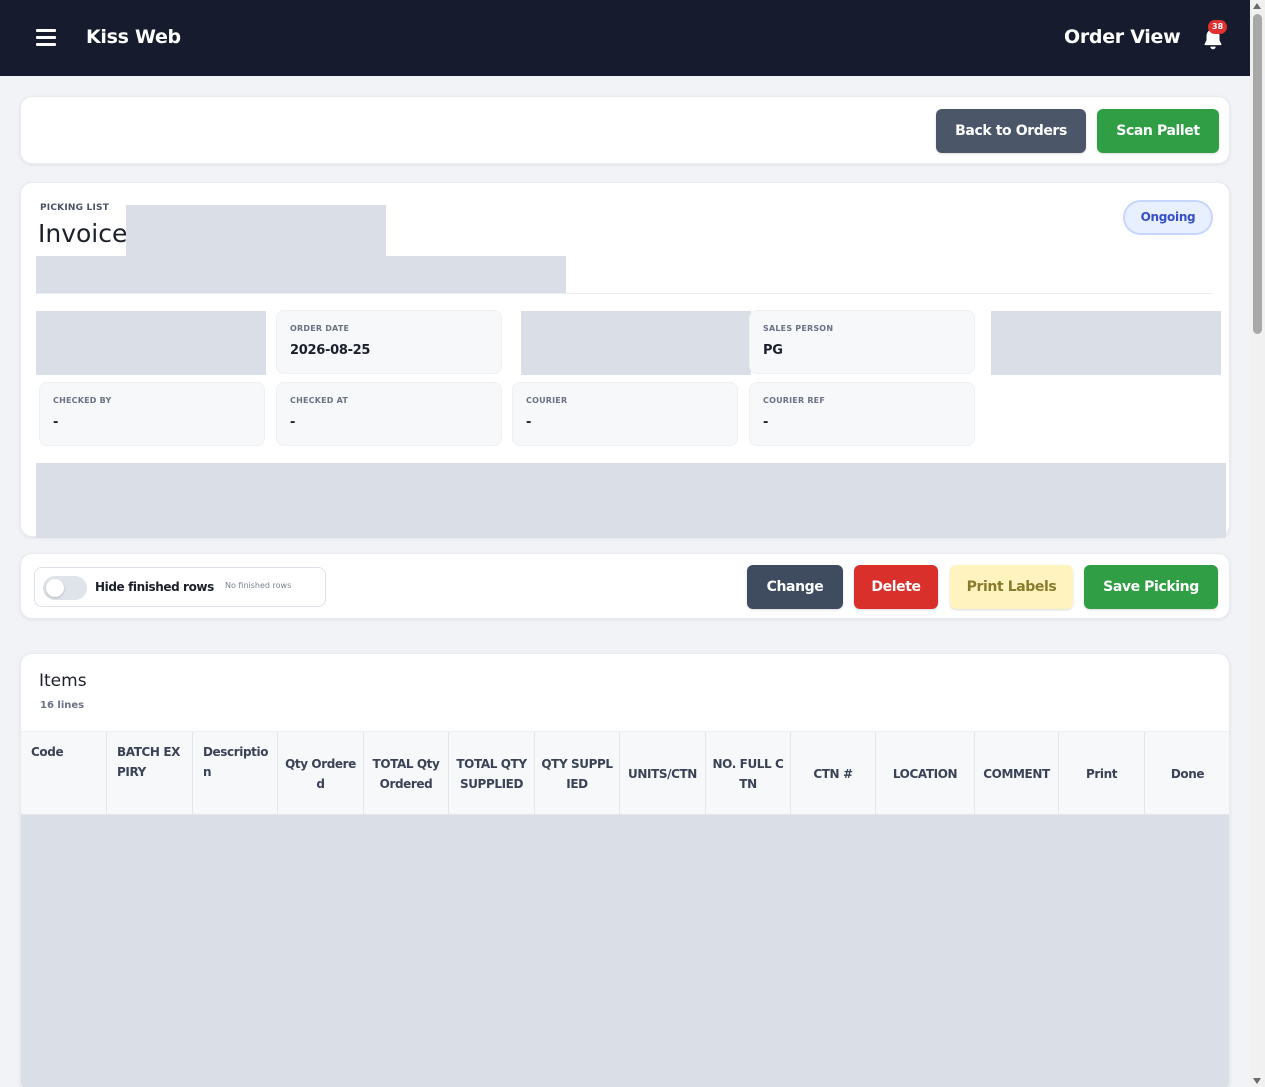  Describe the element at coordinates (133, 37) in the screenshot. I see `brand-name: Kiss Web` at that location.